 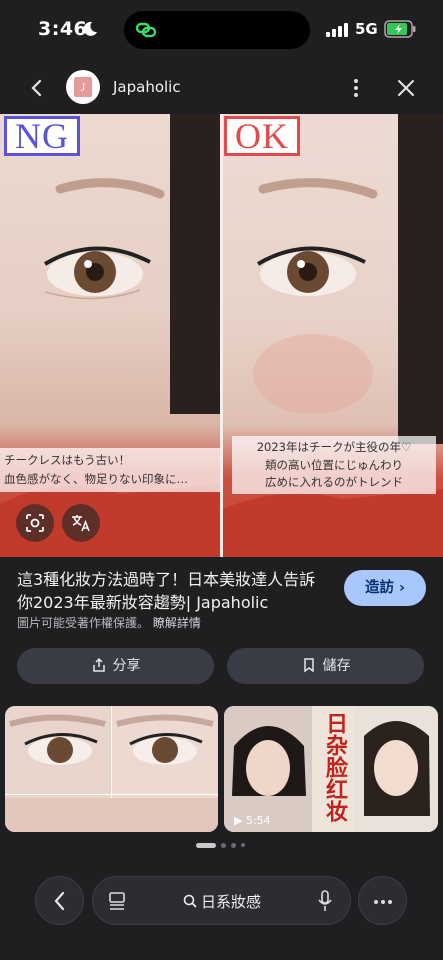 What do you see at coordinates (83, 623) in the screenshot?
I see `copyright-text: 圖片可能受著作權保護。` at bounding box center [83, 623].